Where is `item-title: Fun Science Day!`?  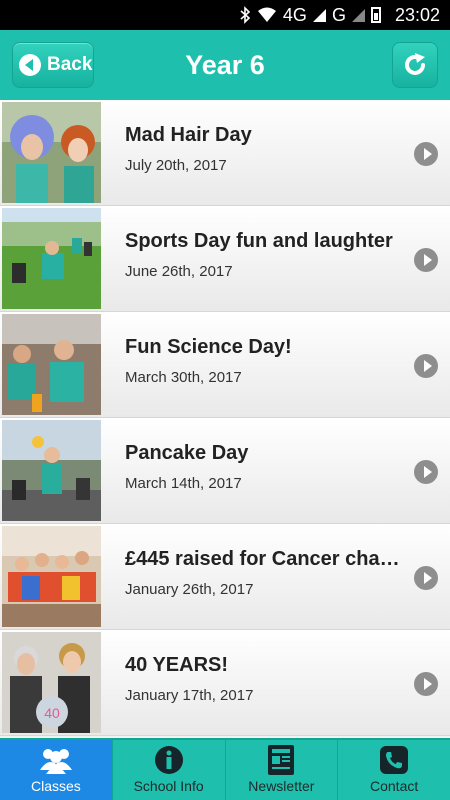
item-title: Fun Science Day! is located at coordinates (208, 347).